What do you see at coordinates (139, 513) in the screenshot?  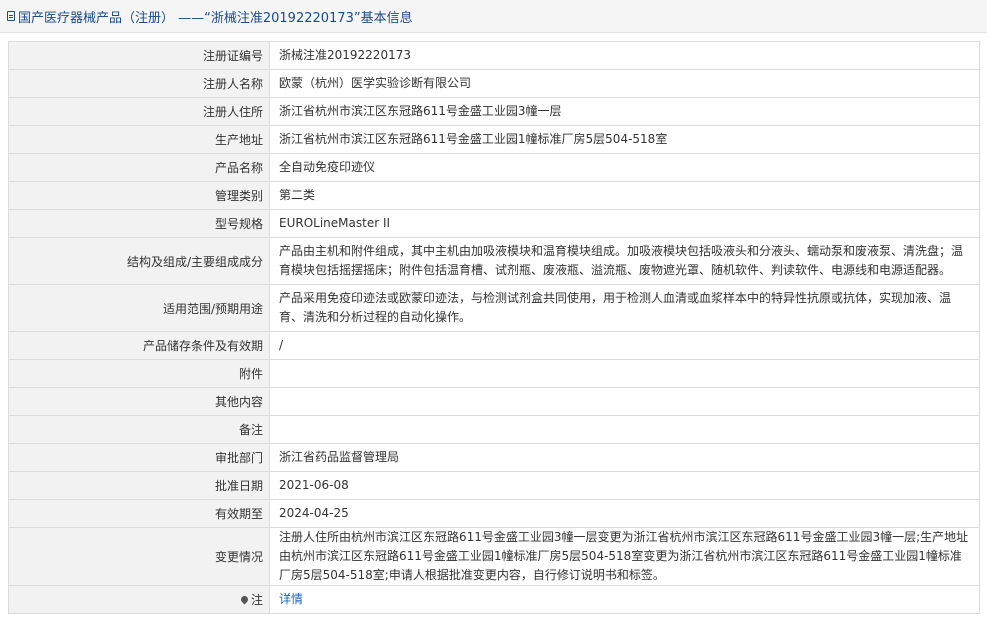 I see `row-label: 有效期至` at bounding box center [139, 513].